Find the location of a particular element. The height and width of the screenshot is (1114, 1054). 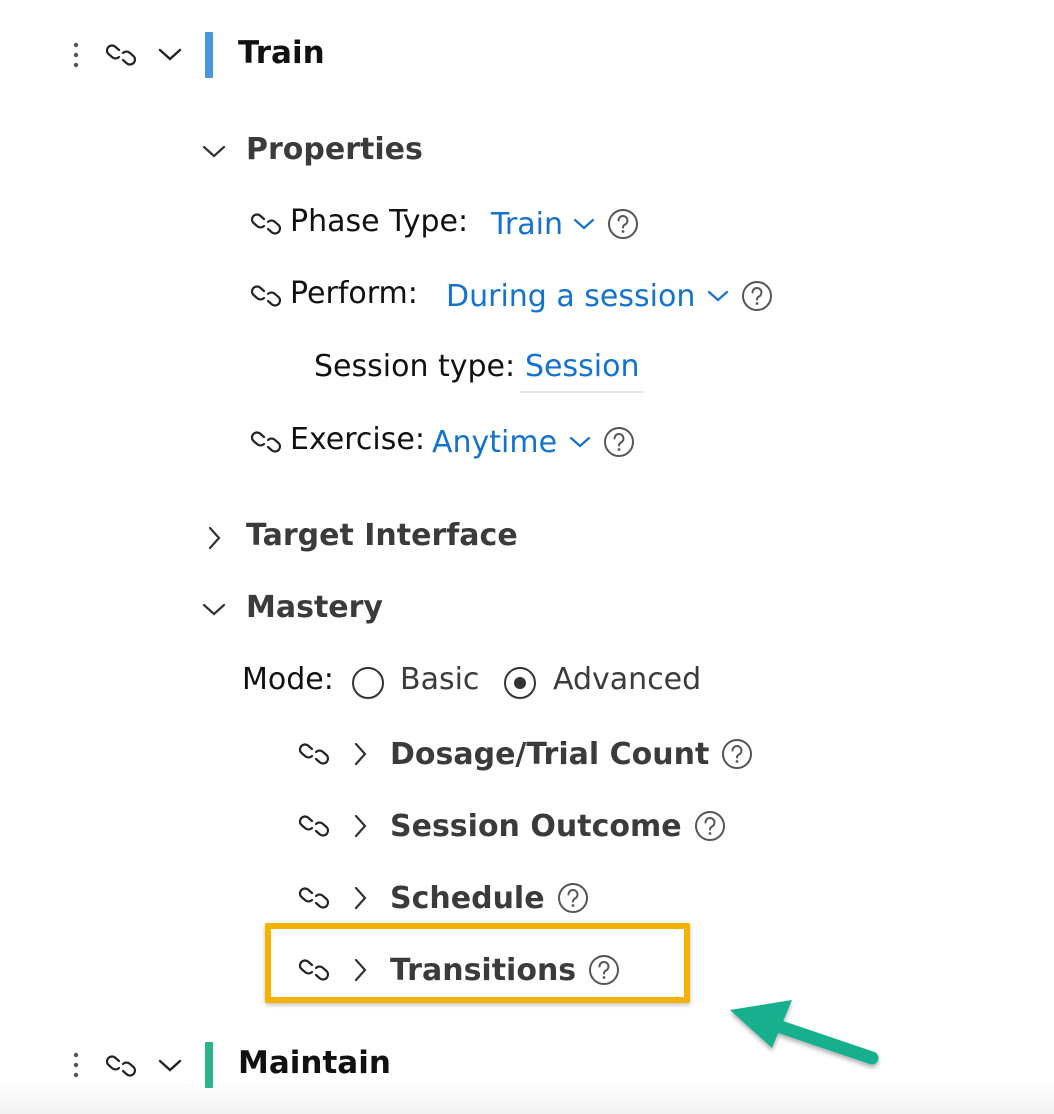

exercise-label: Exercise: is located at coordinates (357, 439).